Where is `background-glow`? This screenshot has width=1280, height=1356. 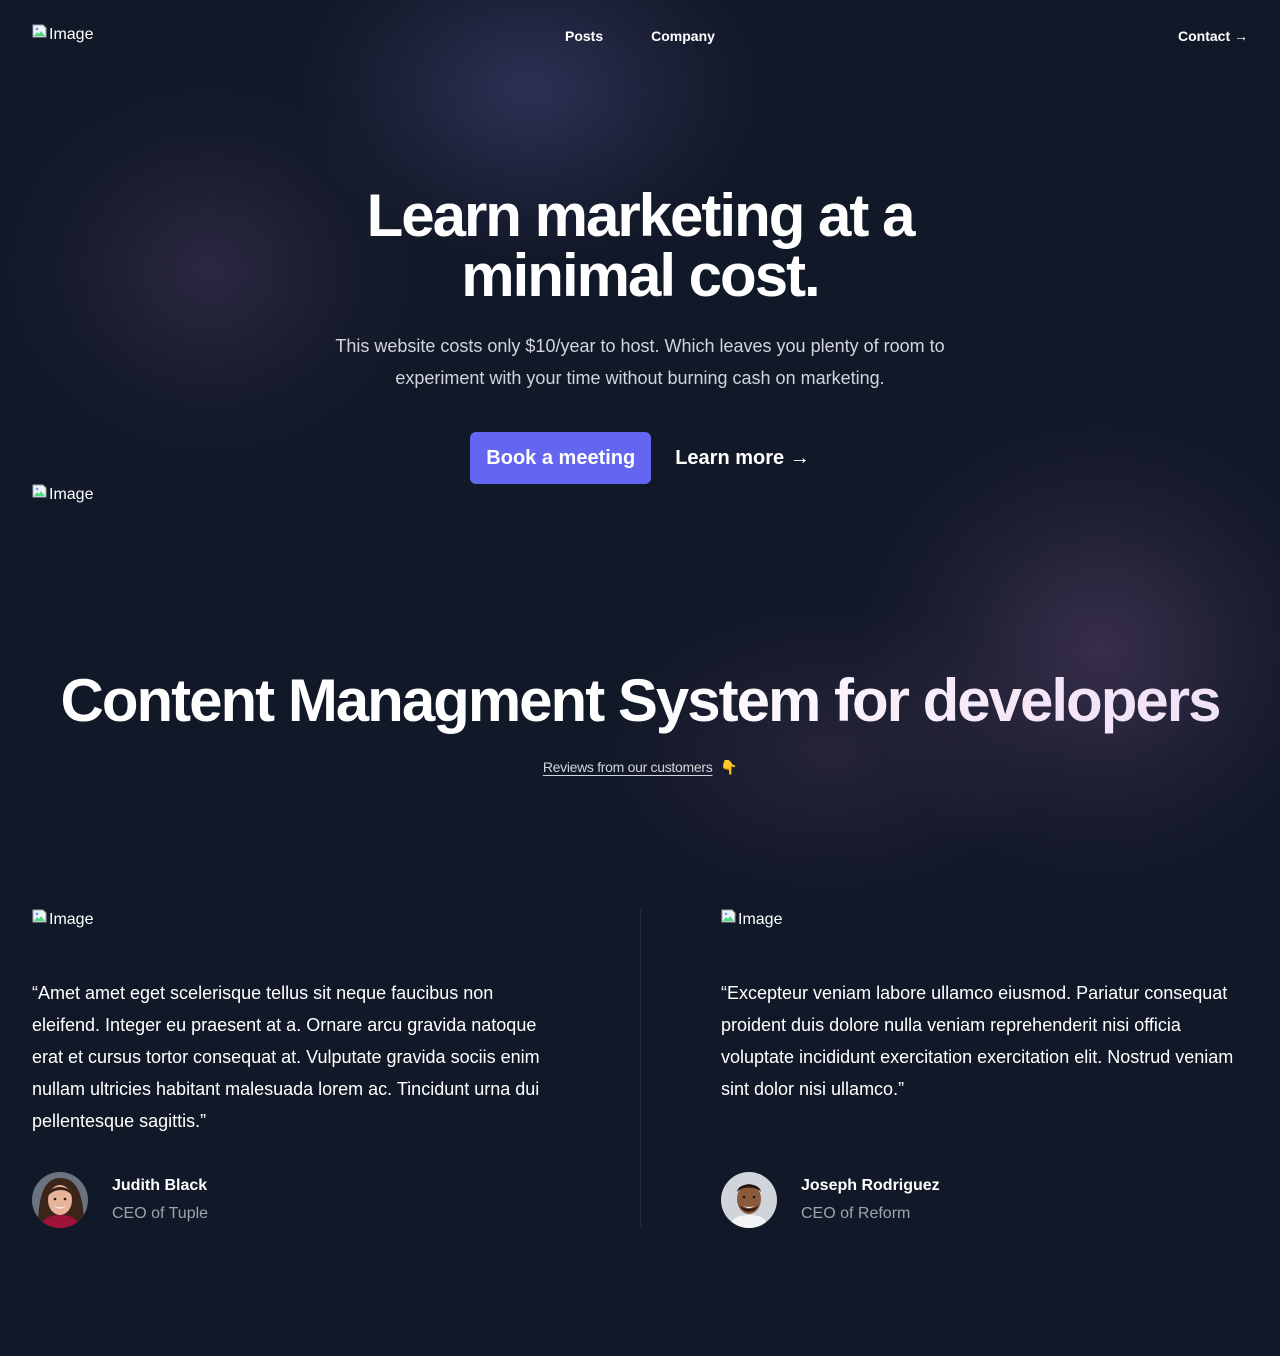
background-glow is located at coordinates (1070, 650).